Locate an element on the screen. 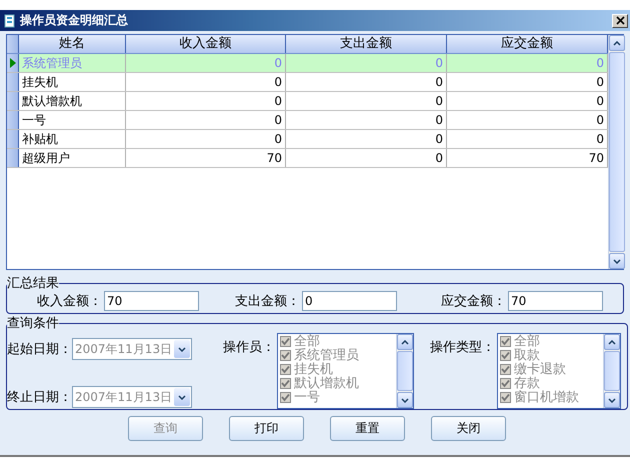  field-label: 收入金额： is located at coordinates (69, 301).